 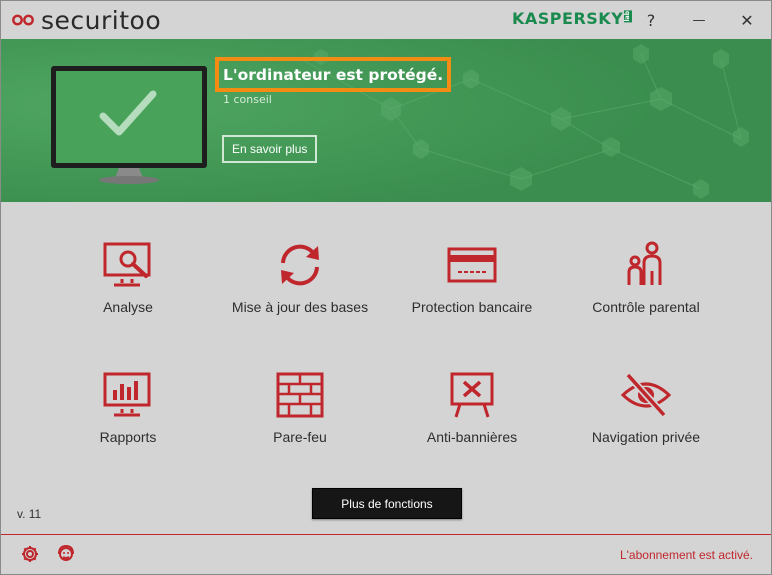 What do you see at coordinates (300, 395) in the screenshot?
I see `firewall-bricks-icon` at bounding box center [300, 395].